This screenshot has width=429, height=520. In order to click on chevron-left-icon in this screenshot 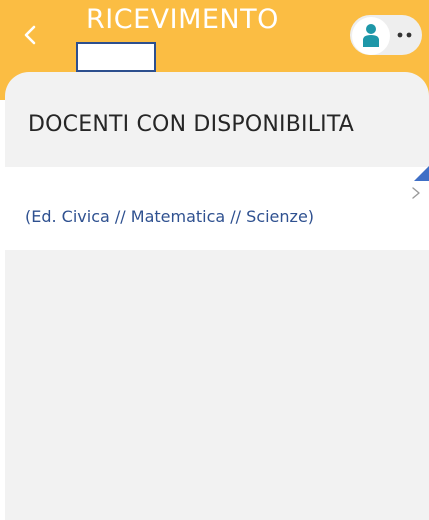, I will do `click(31, 35)`.